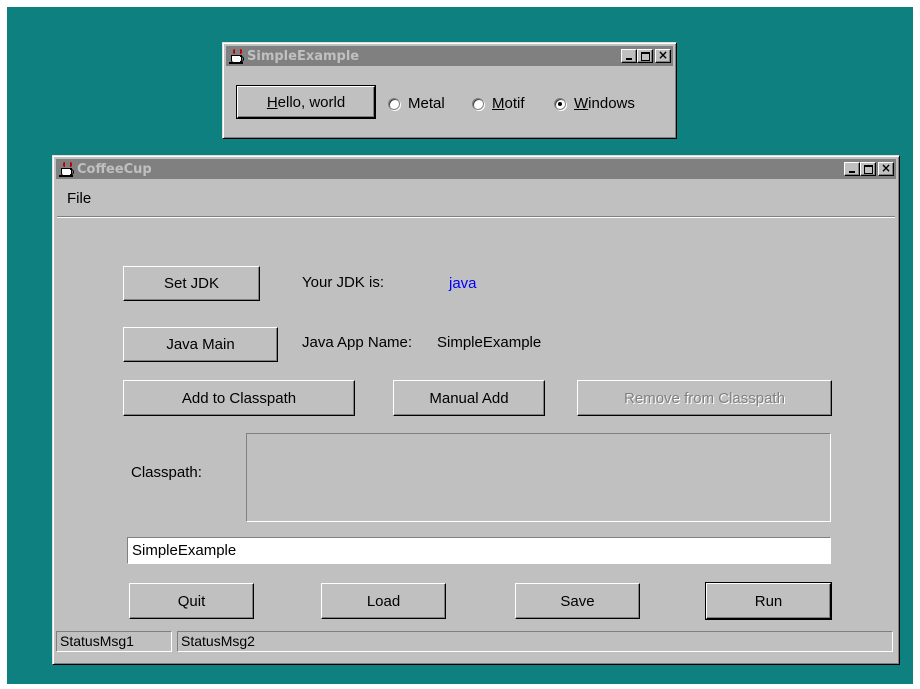 This screenshot has width=920, height=689. What do you see at coordinates (449, 56) in the screenshot?
I see `simpleexample-titlebar: SimpleExample ×` at bounding box center [449, 56].